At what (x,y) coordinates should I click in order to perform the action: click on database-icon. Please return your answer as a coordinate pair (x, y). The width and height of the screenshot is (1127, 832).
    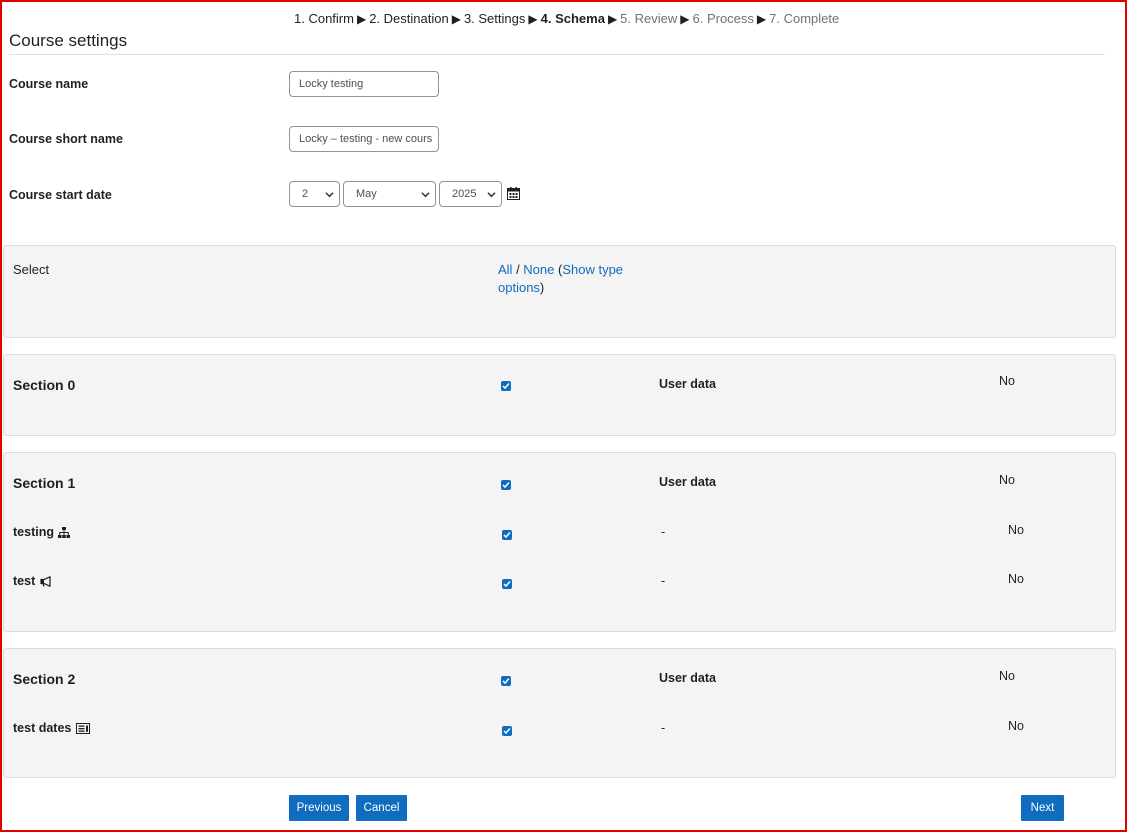
    Looking at the image, I should click on (82, 728).